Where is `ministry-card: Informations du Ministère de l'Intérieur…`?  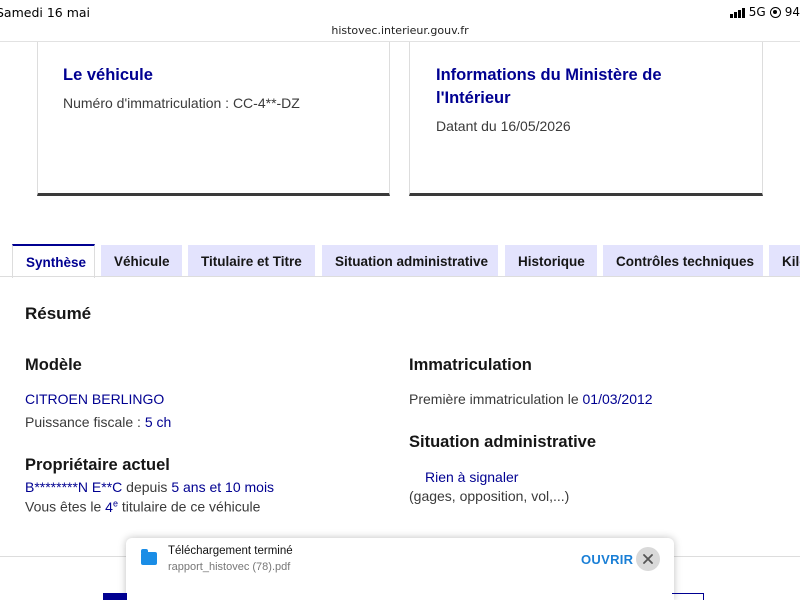 ministry-card: Informations du Ministère de l'Intérieur… is located at coordinates (586, 119).